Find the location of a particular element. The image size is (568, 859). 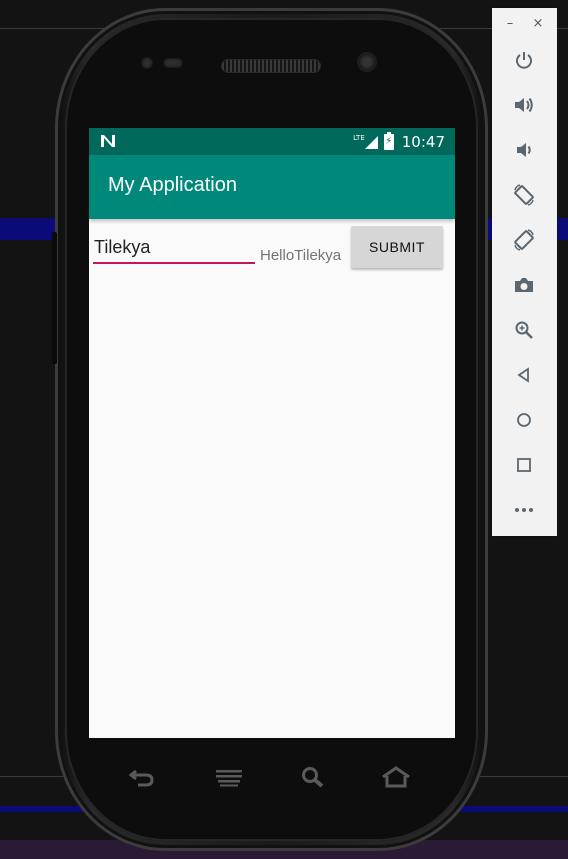

status-icons: LTE ⚡ 10:47 is located at coordinates (399, 142).